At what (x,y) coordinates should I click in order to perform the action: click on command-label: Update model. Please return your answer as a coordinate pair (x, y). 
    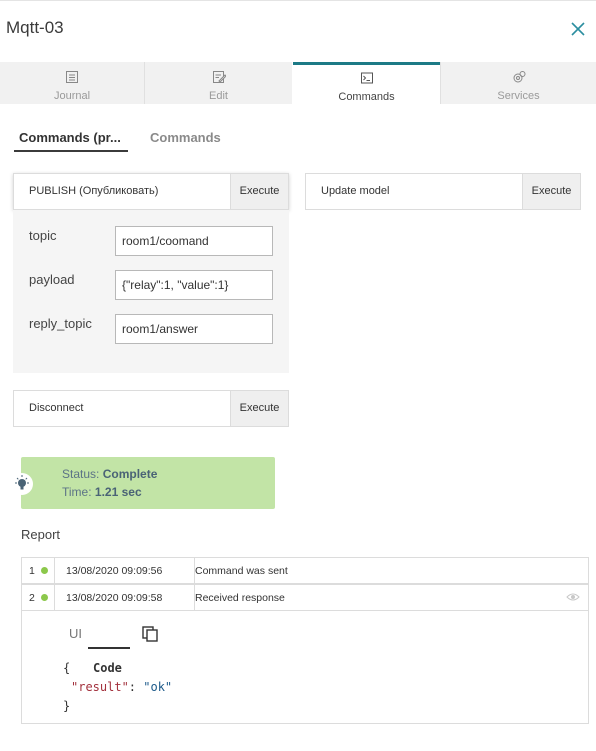
    Looking at the image, I should click on (355, 191).